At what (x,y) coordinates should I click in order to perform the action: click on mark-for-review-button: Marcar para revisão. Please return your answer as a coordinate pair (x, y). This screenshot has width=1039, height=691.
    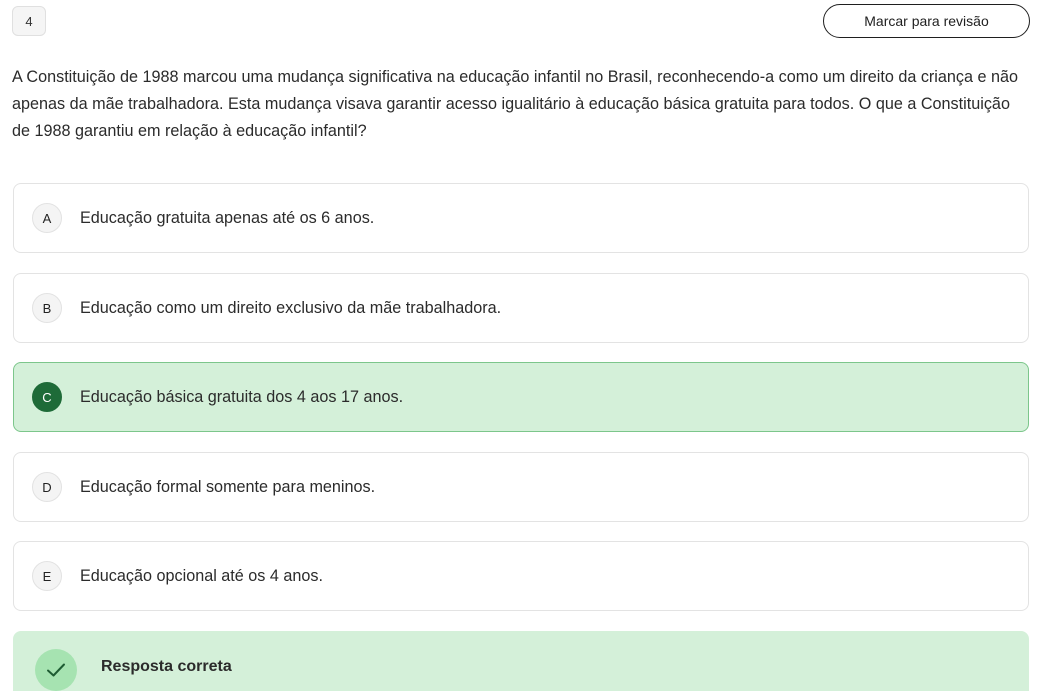
    Looking at the image, I should click on (926, 21).